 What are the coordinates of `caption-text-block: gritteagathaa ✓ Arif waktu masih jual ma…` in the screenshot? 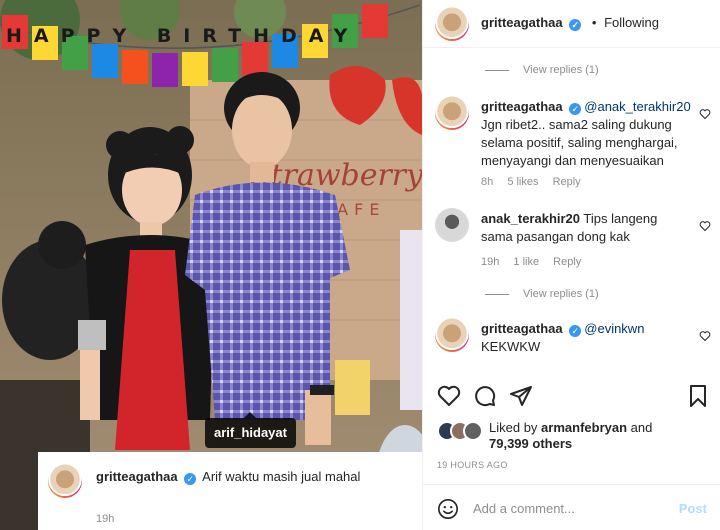 It's located at (252, 477).